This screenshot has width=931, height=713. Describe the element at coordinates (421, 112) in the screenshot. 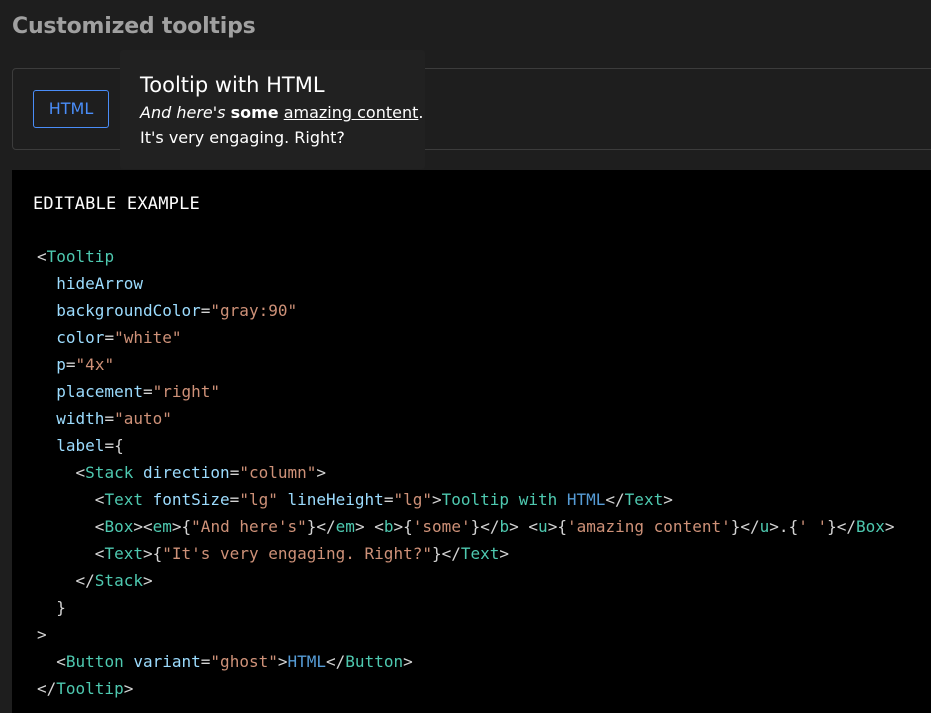

I see `tooltip-period: .` at that location.